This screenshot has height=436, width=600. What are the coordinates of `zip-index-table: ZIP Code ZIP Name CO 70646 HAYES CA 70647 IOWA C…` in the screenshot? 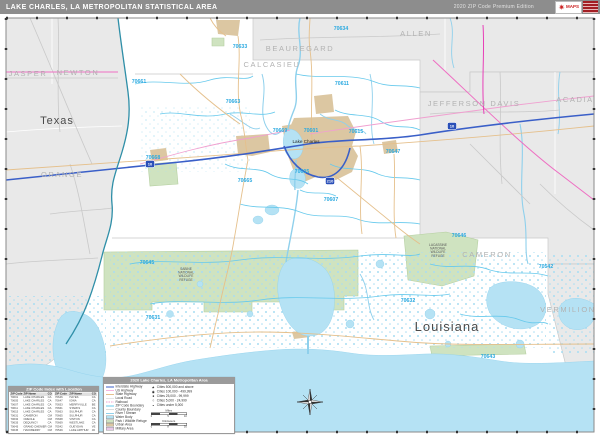 It's located at (75, 412).